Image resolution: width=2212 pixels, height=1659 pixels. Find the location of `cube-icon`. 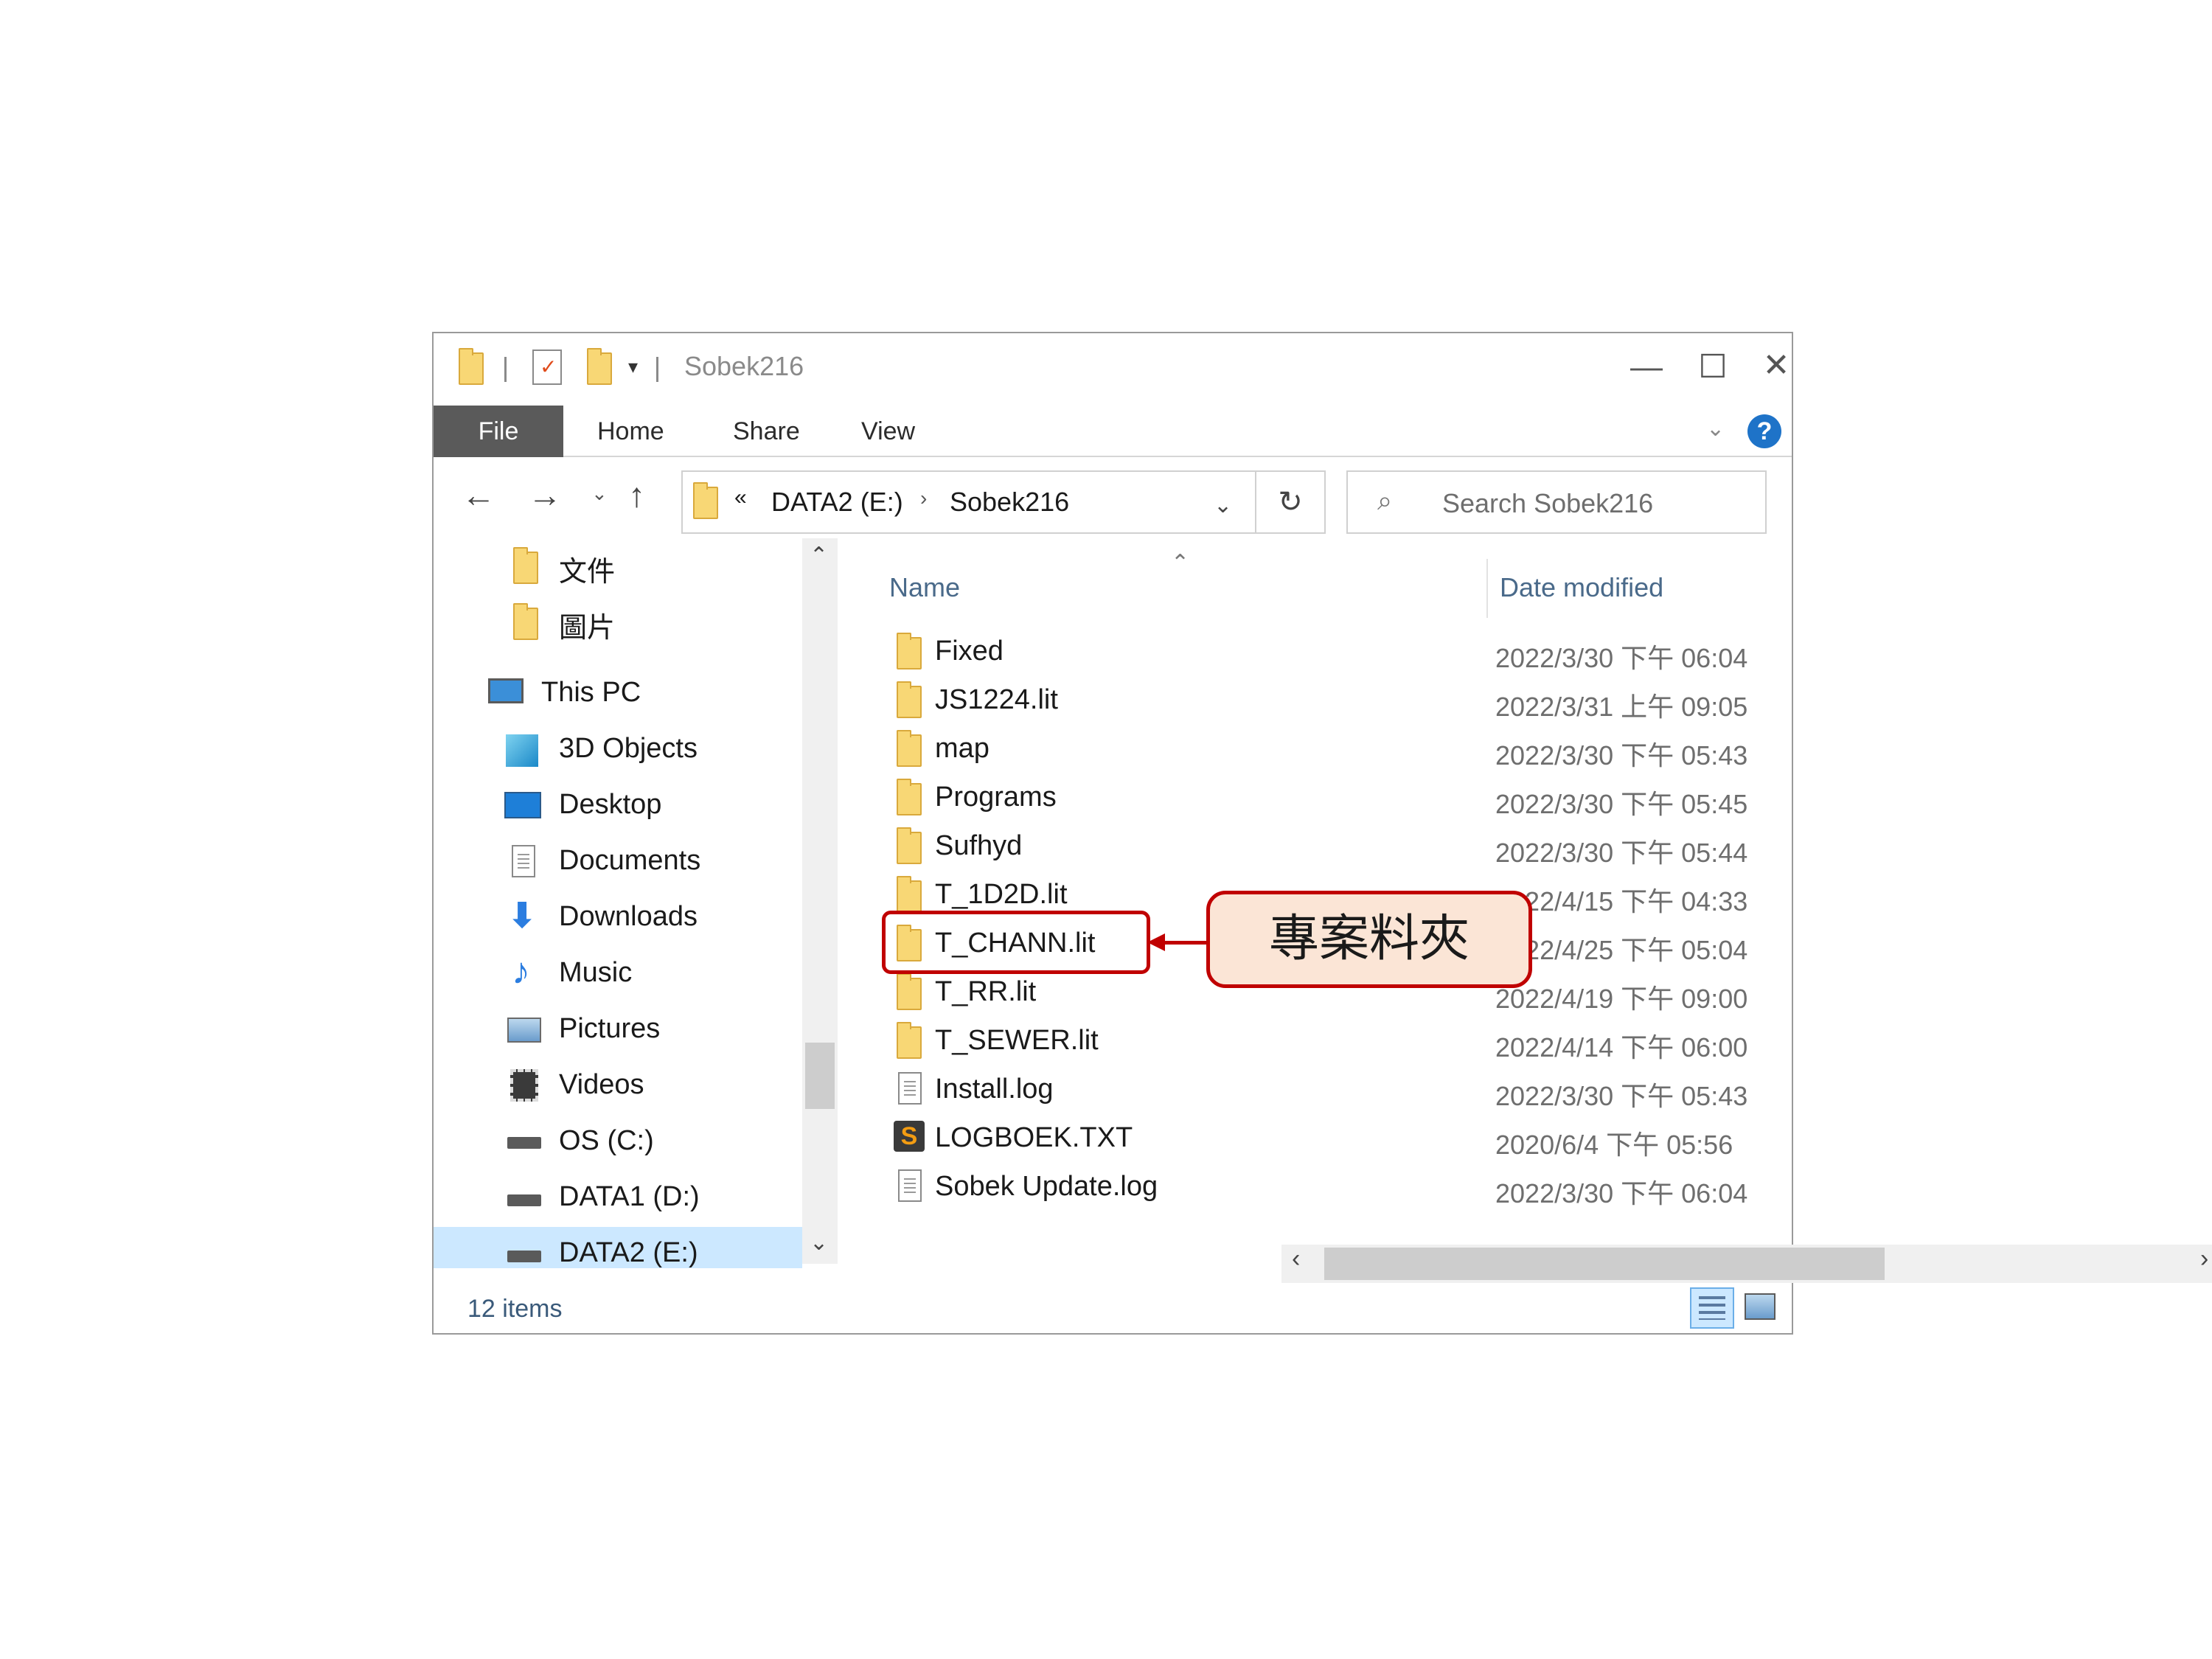

cube-icon is located at coordinates (522, 750).